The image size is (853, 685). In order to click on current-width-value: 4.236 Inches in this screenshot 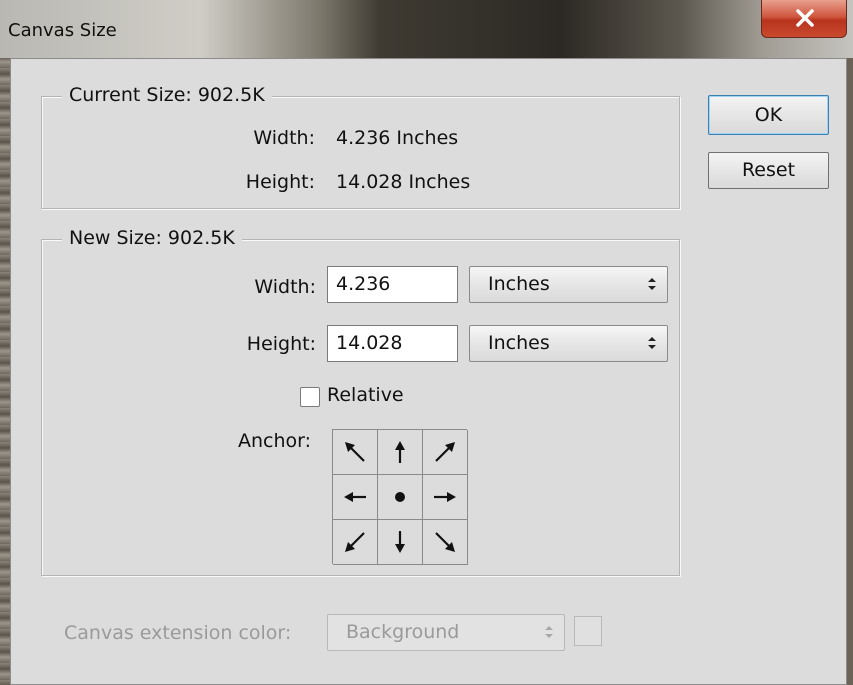, I will do `click(397, 138)`.